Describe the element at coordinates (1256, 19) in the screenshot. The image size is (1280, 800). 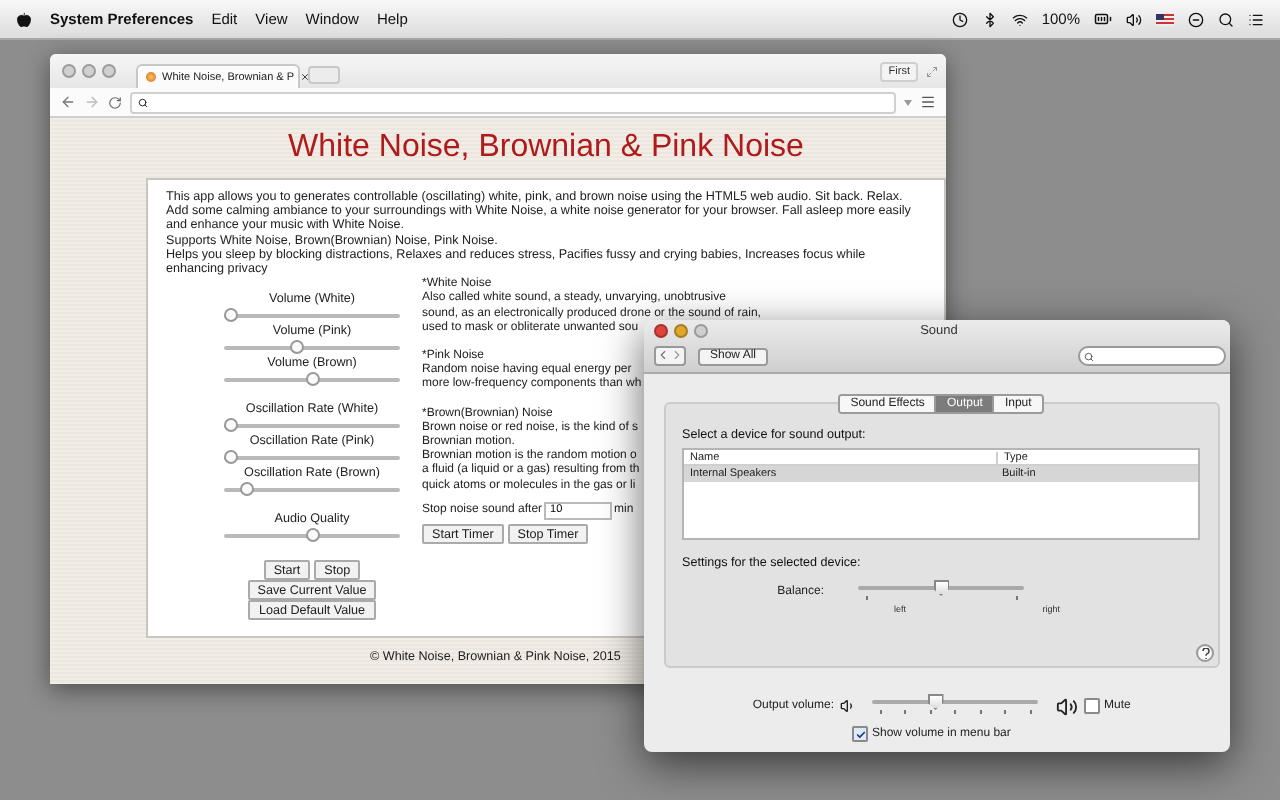
I see `list-icon` at that location.